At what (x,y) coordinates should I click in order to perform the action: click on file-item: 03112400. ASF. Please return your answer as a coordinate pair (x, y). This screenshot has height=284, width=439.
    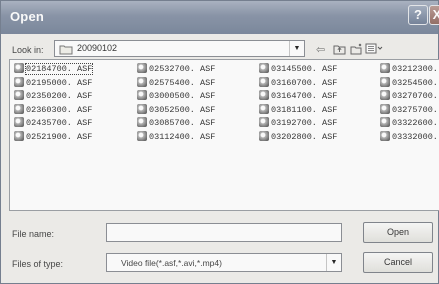
    Looking at the image, I should click on (176, 136).